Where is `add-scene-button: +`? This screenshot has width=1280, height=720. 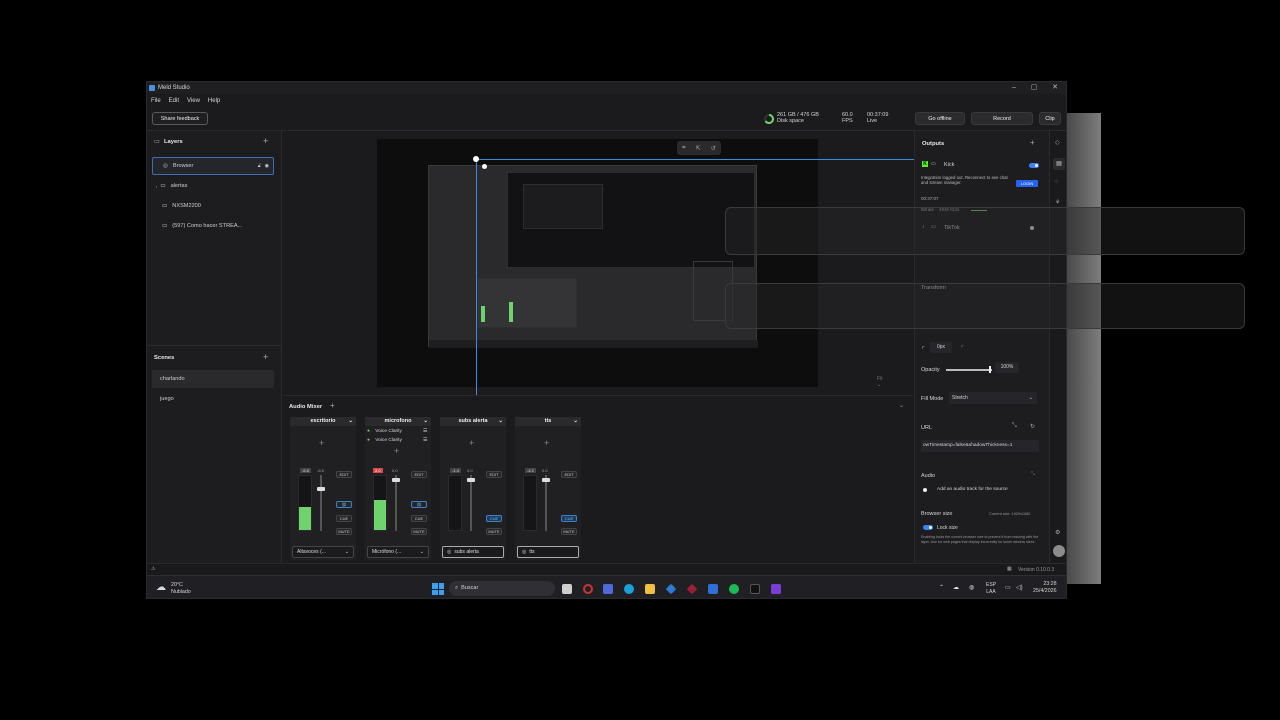 add-scene-button: + is located at coordinates (265, 357).